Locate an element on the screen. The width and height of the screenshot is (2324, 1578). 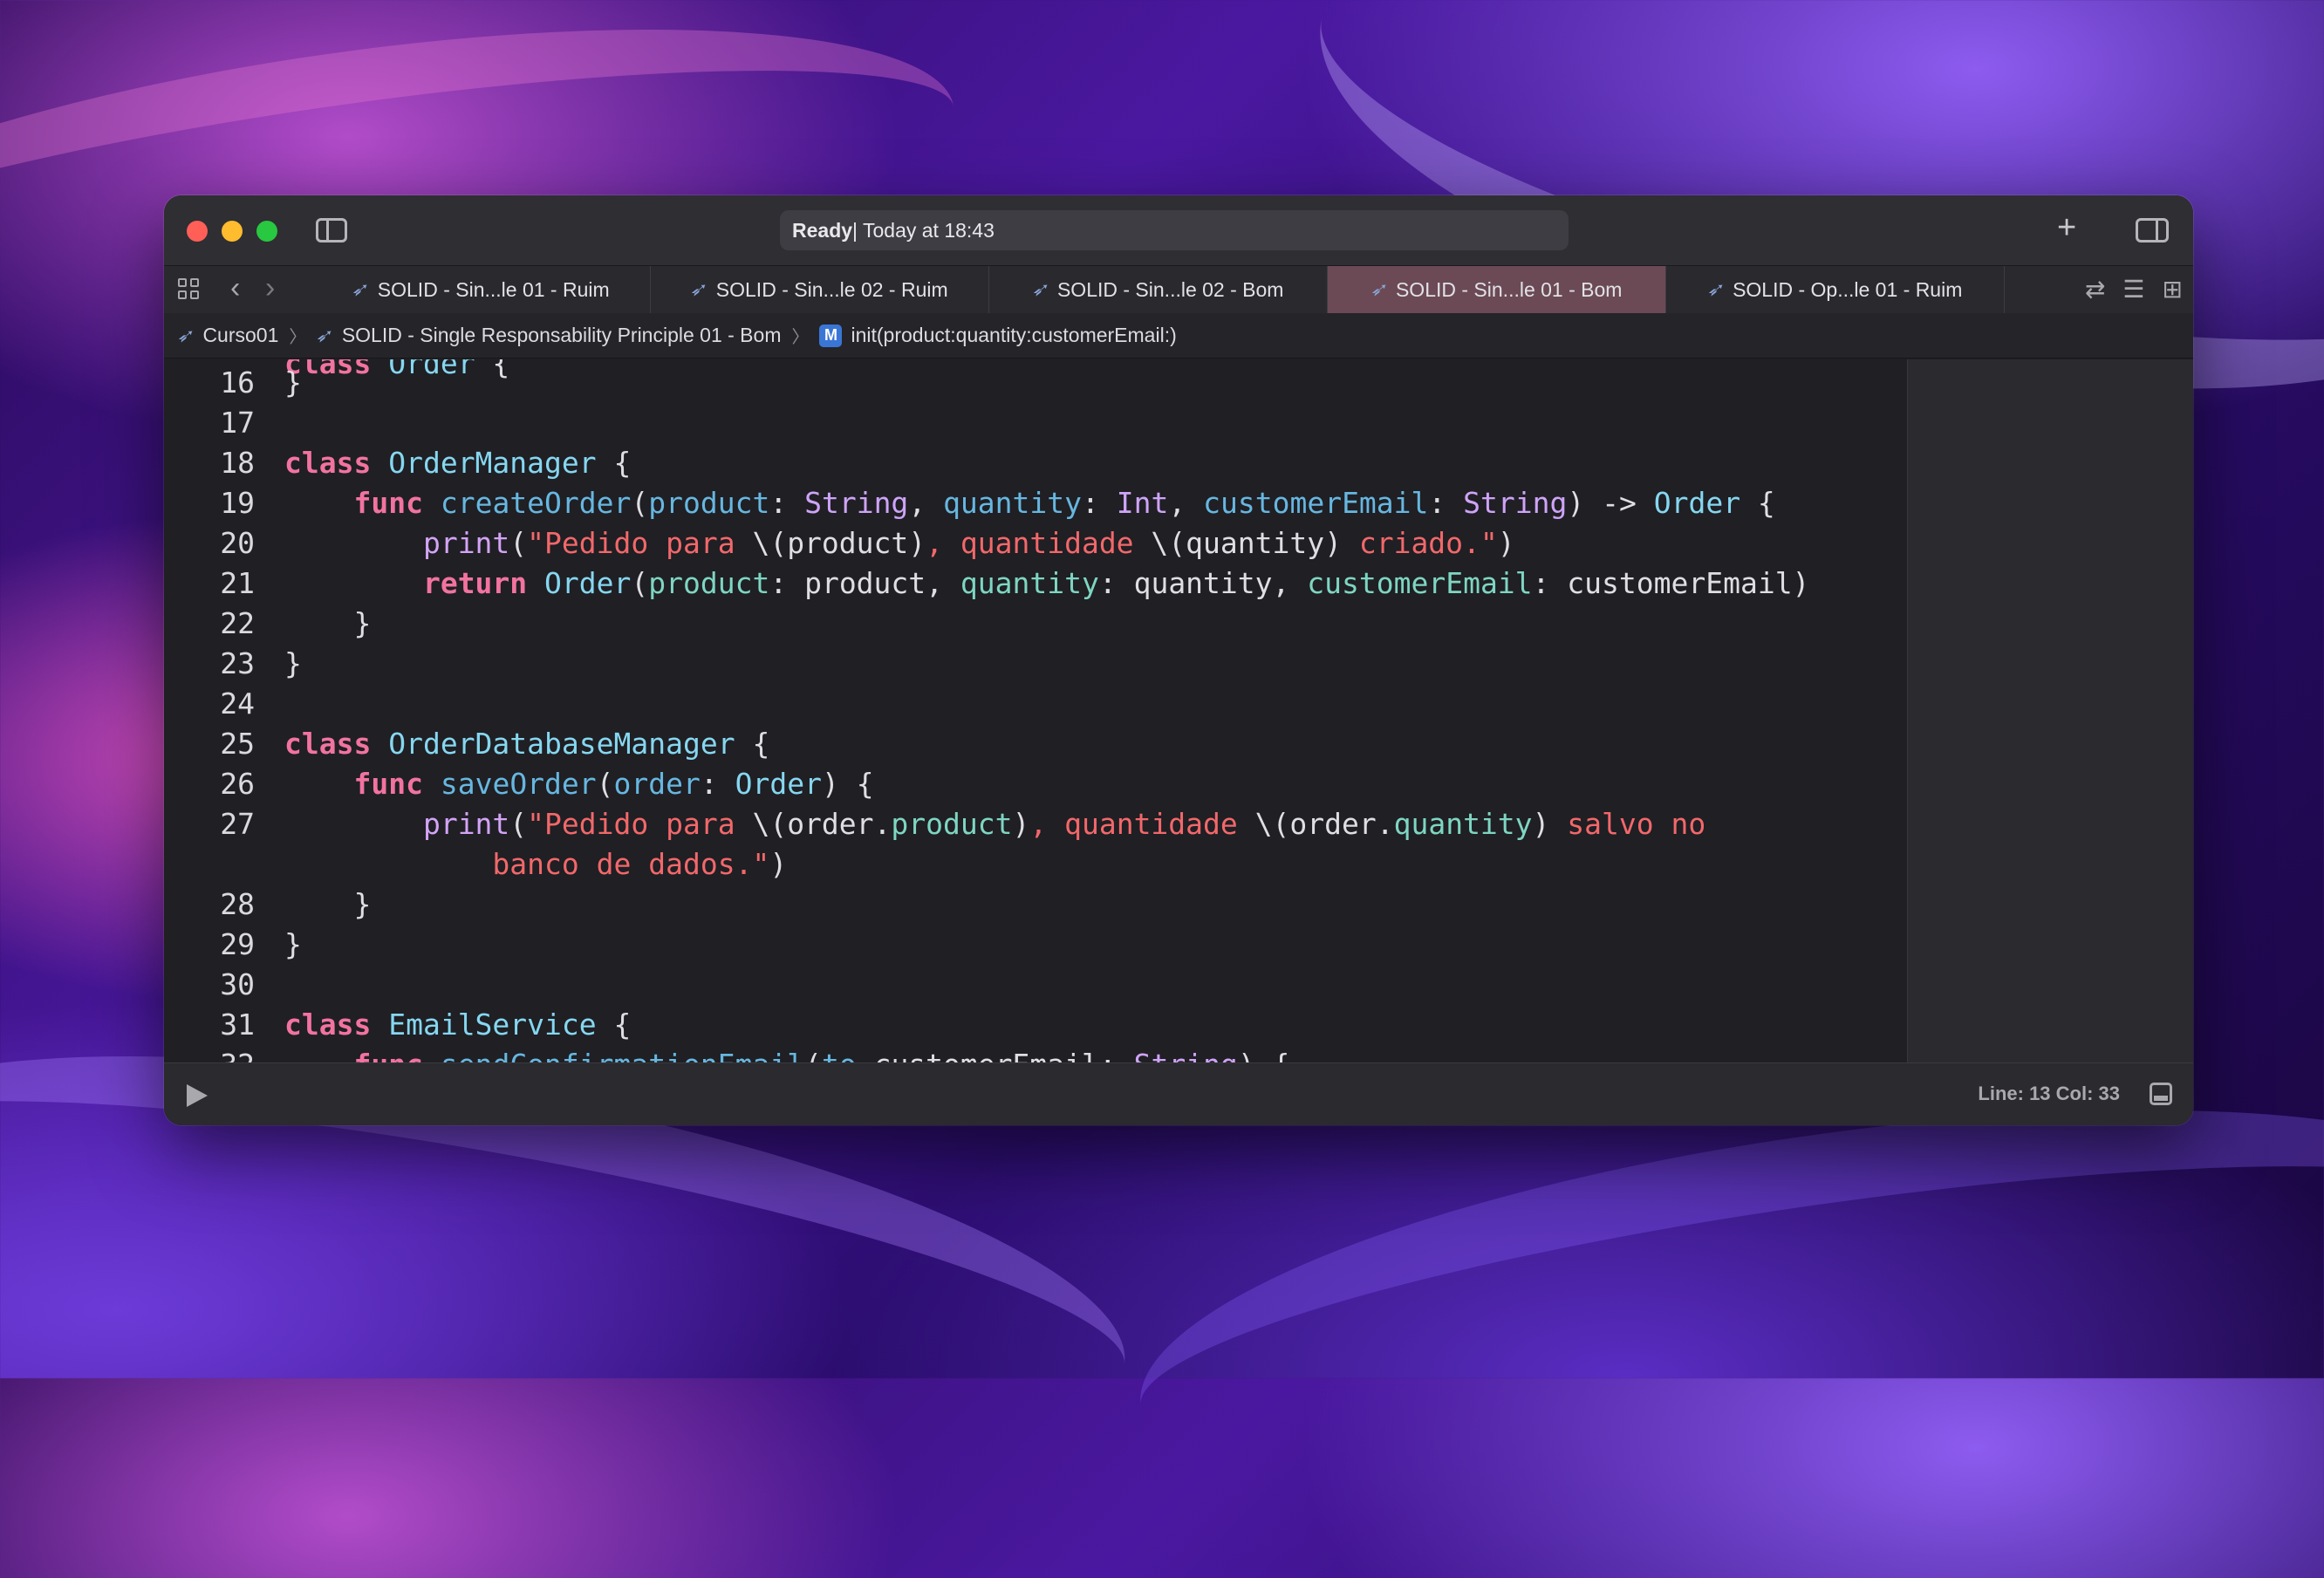
status-time: | Today at 18:43 is located at coordinates (924, 230).